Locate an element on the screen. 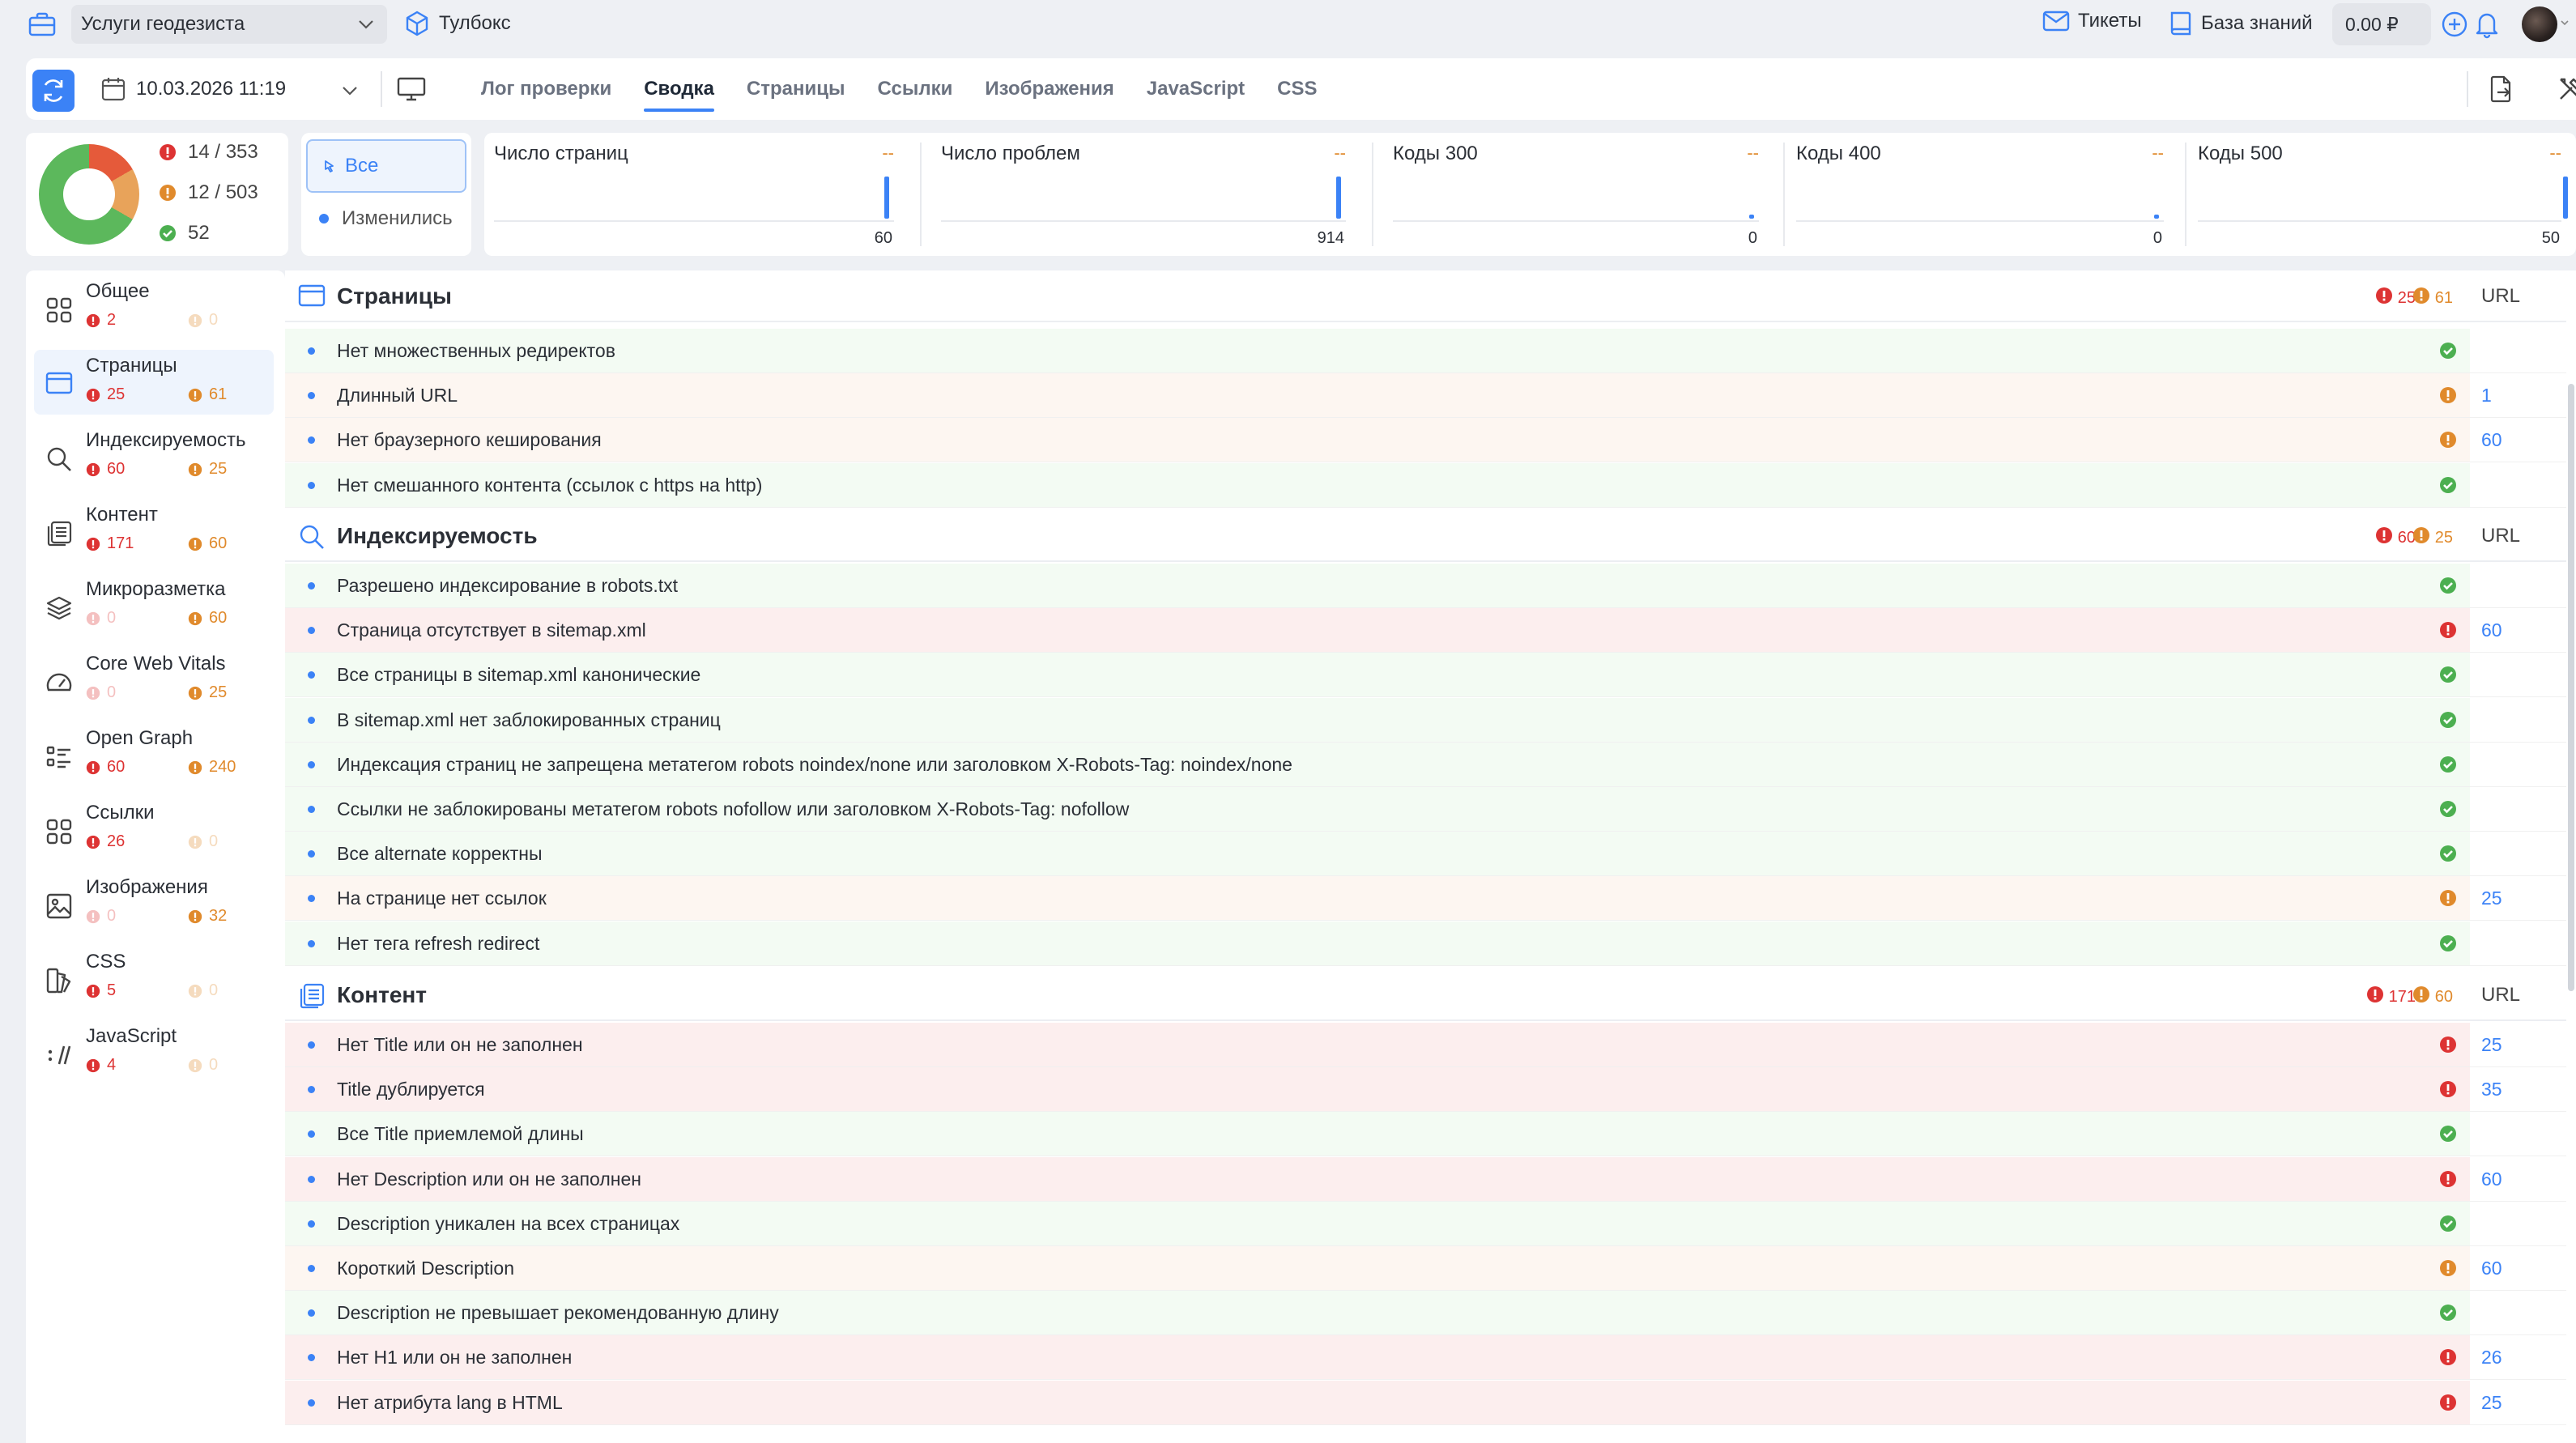  sidebar-item-indexability: Индексируемость 60 25 is located at coordinates (154, 456).